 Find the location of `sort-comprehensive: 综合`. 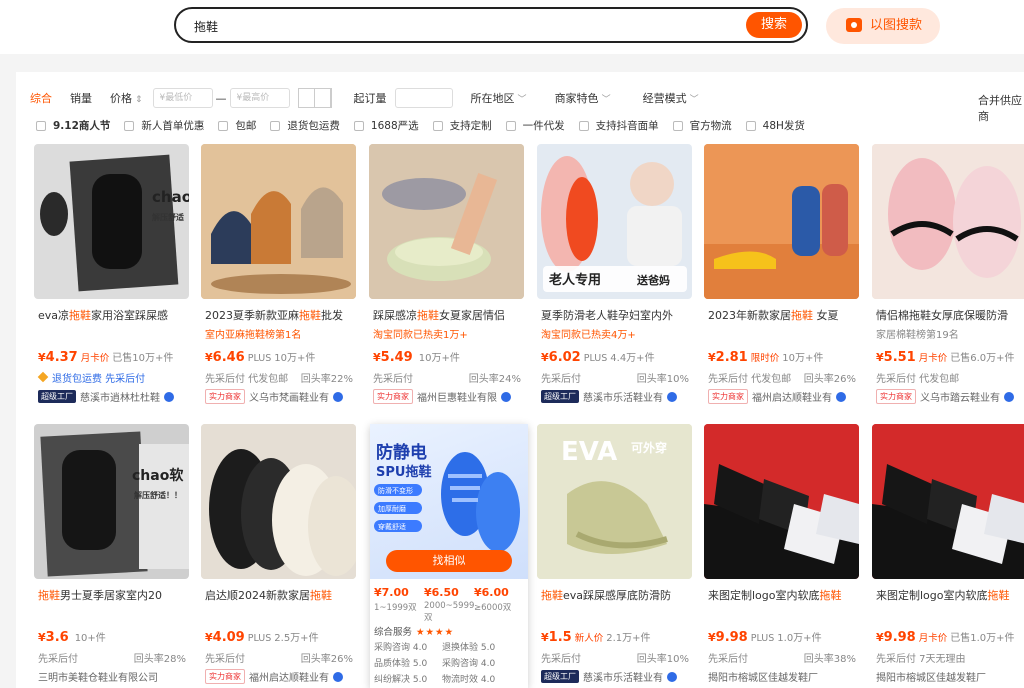

sort-comprehensive: 综合 is located at coordinates (41, 98).